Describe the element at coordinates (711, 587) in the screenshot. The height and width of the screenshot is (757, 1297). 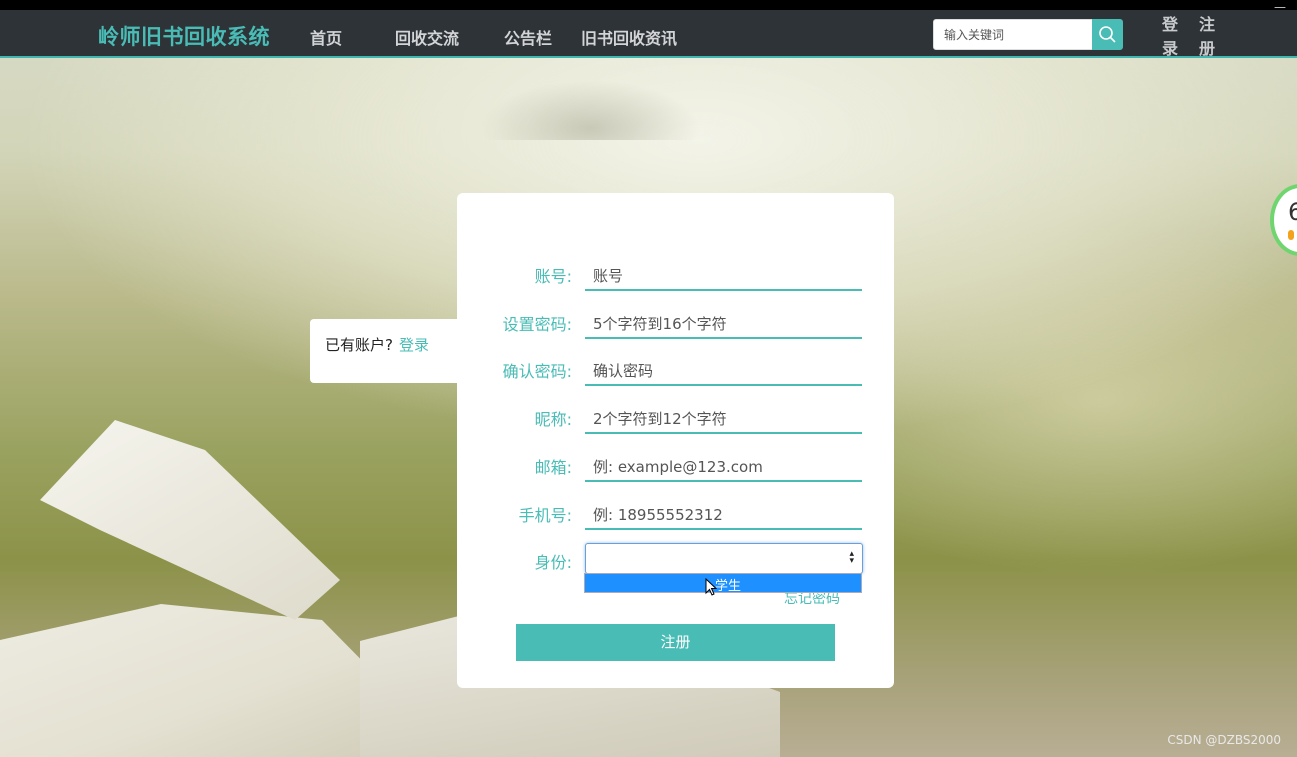
I see `mouse-cursor-icon` at that location.